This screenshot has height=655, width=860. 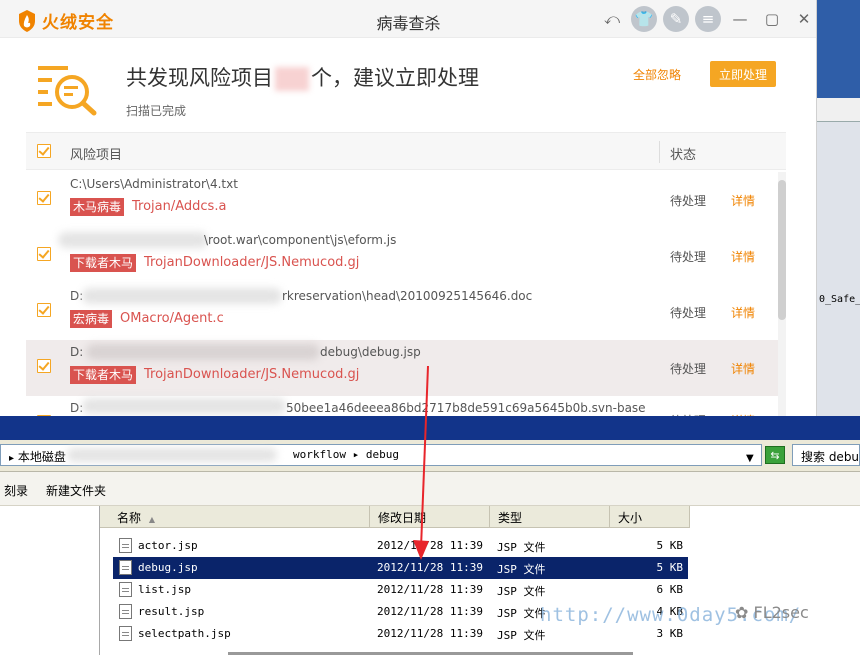 I want to click on col-size-header: 大小, so click(x=650, y=517).